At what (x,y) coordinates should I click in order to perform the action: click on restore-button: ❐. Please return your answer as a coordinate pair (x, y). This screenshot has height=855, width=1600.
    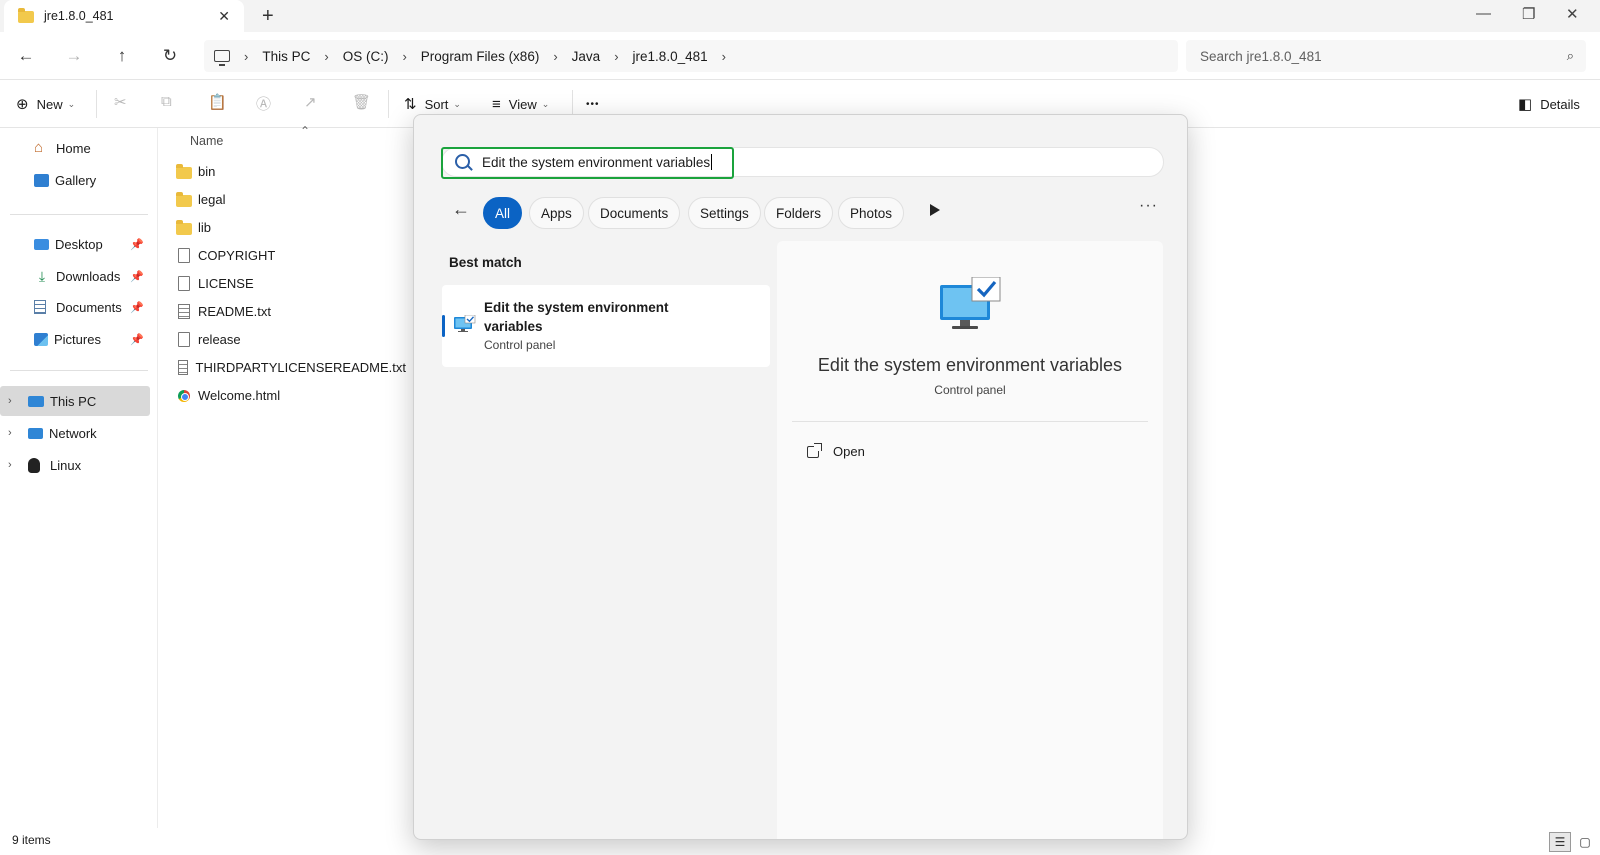
    Looking at the image, I should click on (1528, 14).